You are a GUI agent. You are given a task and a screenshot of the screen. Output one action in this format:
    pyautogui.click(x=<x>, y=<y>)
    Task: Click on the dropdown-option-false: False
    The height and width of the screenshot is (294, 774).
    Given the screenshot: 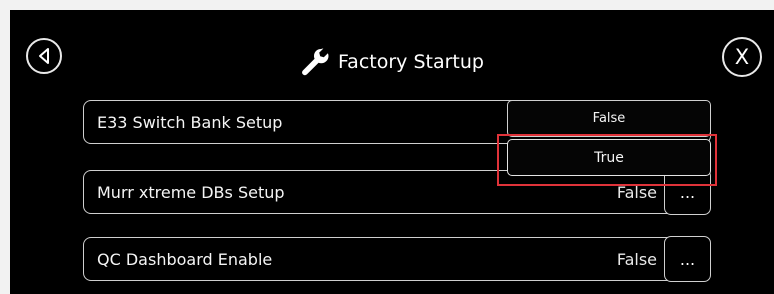 What is the action you would take?
    pyautogui.click(x=609, y=118)
    